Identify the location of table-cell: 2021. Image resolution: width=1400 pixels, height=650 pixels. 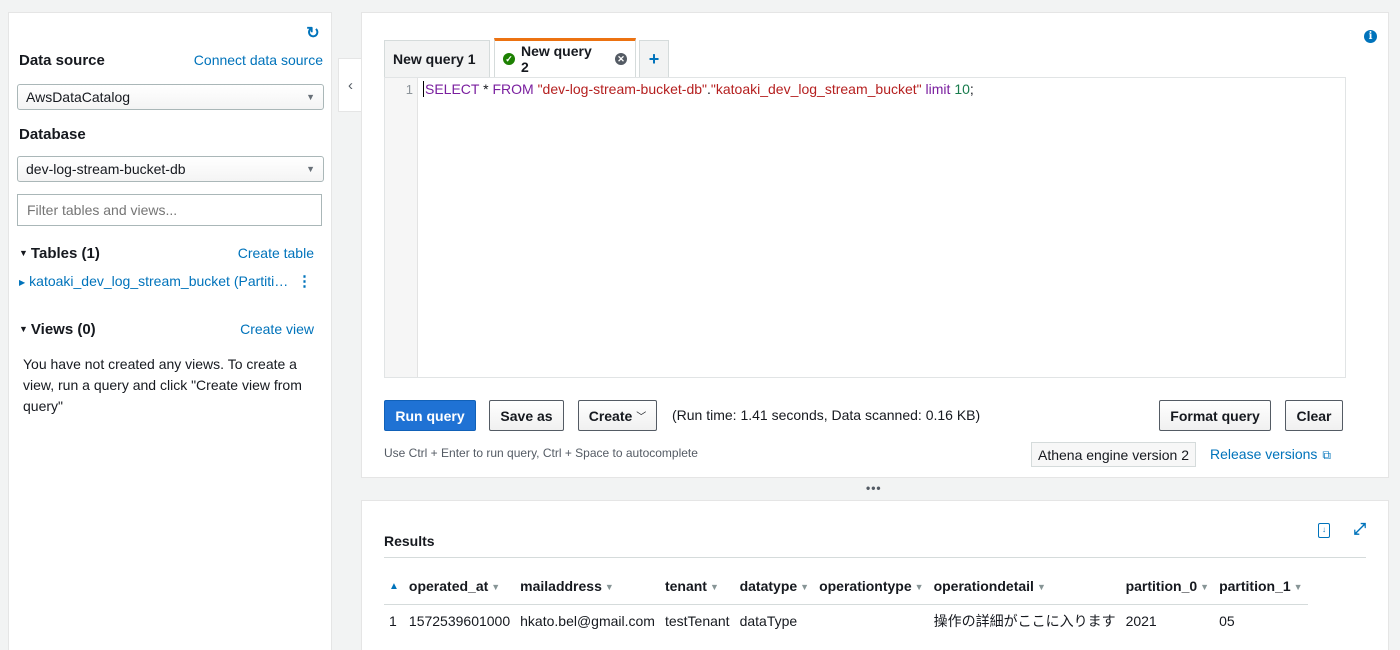
(1141, 621).